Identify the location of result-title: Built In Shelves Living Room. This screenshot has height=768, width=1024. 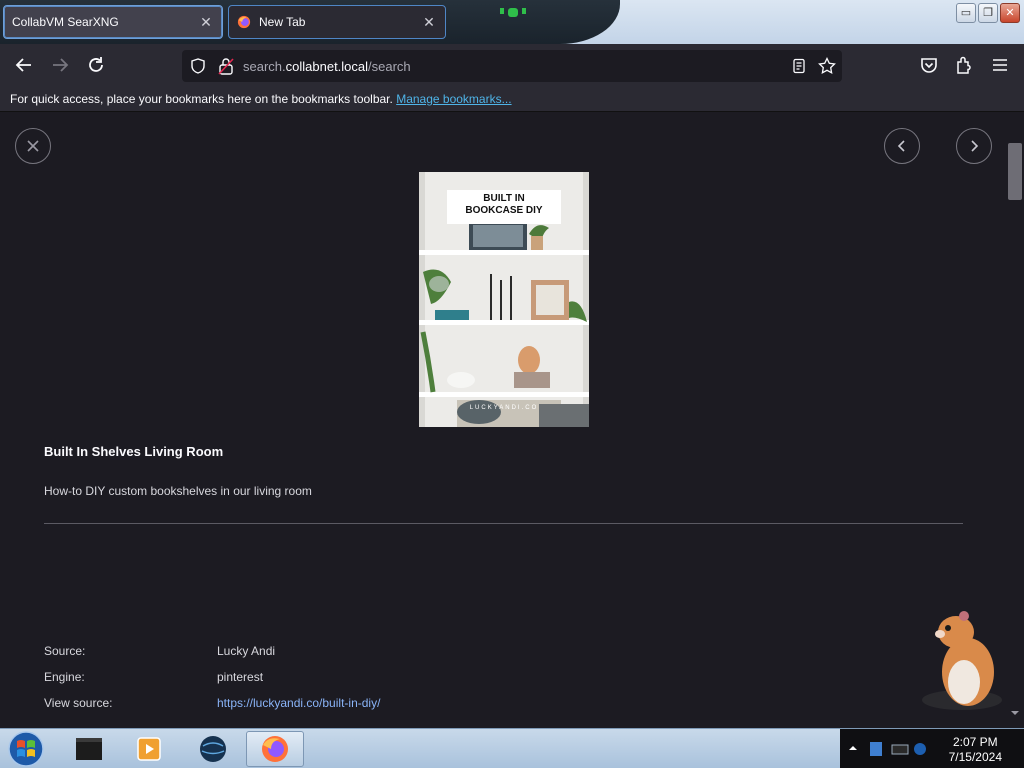
(134, 451).